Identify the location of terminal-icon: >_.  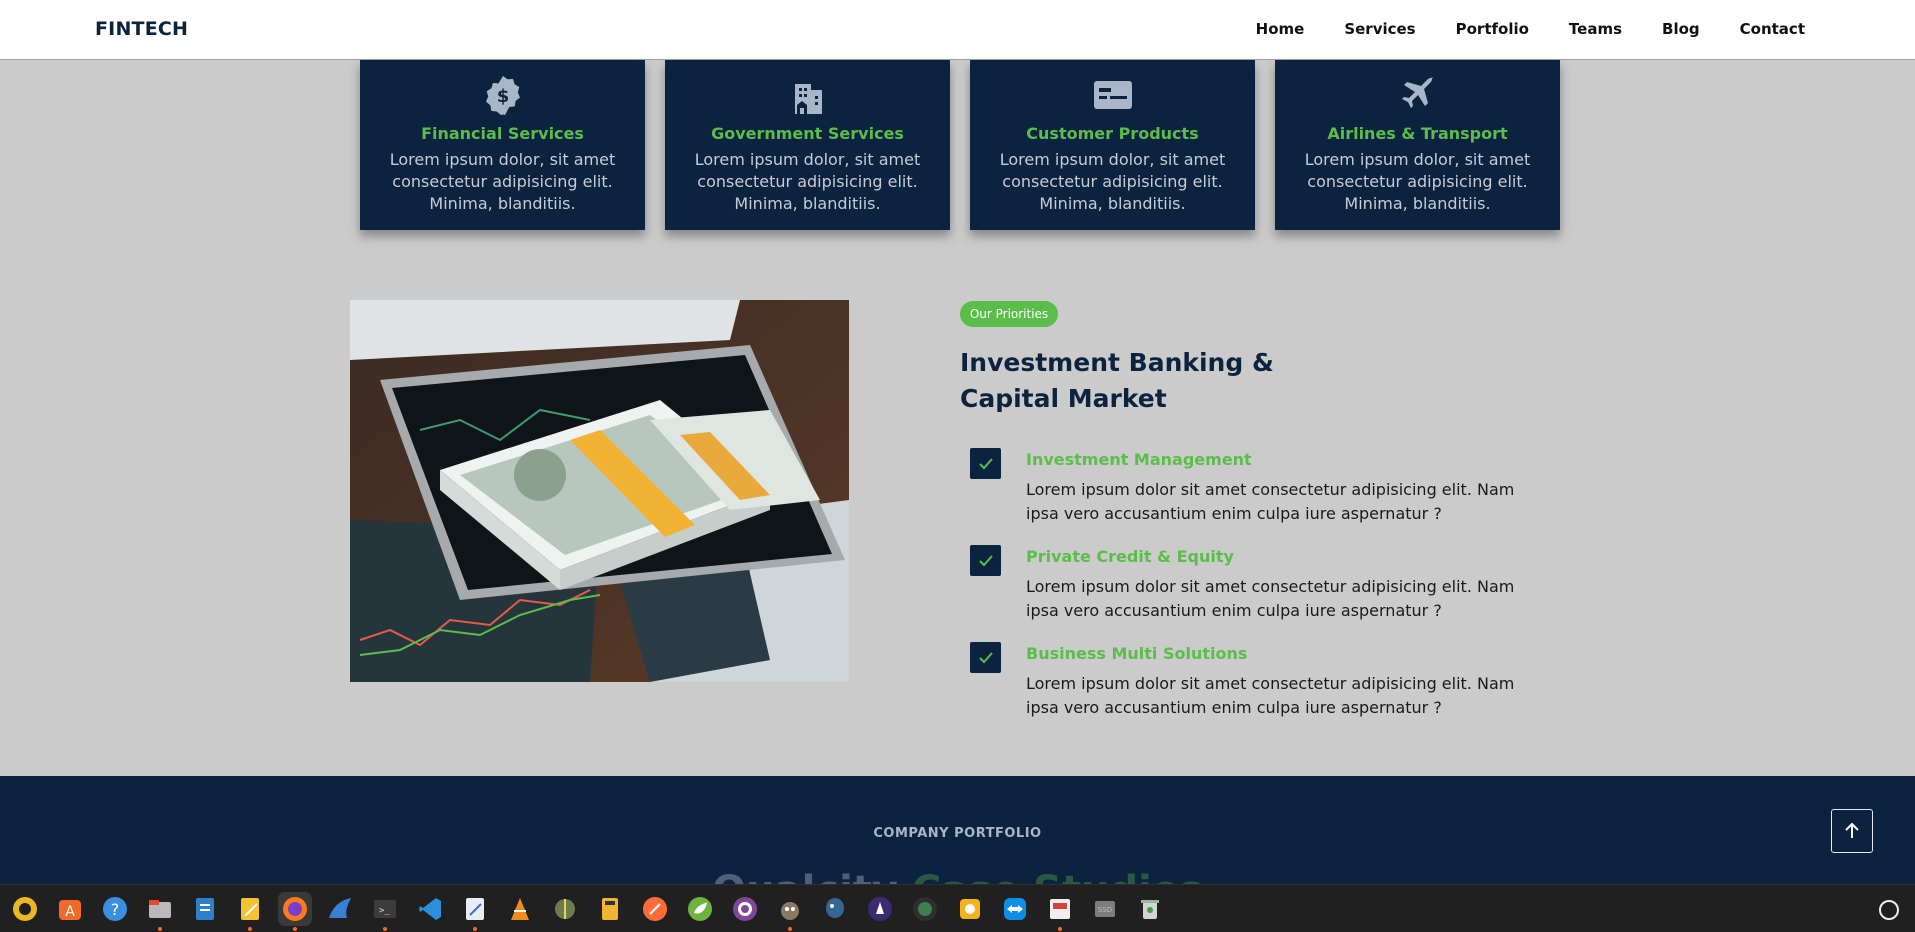
(385, 911).